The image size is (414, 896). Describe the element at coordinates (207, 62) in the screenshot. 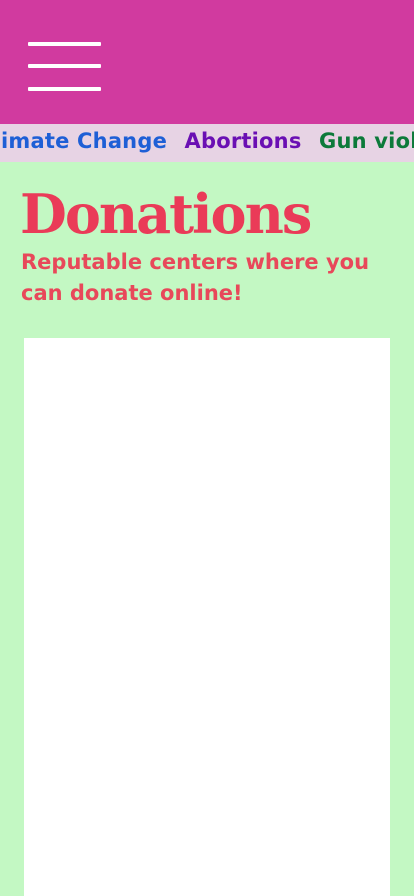

I see `site-header` at that location.